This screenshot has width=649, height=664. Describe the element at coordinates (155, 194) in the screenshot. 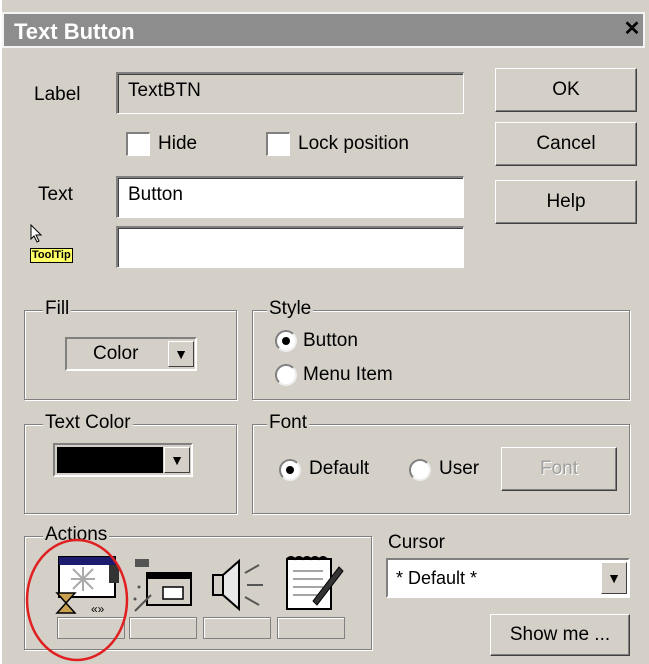

I see `text-value: Button` at that location.